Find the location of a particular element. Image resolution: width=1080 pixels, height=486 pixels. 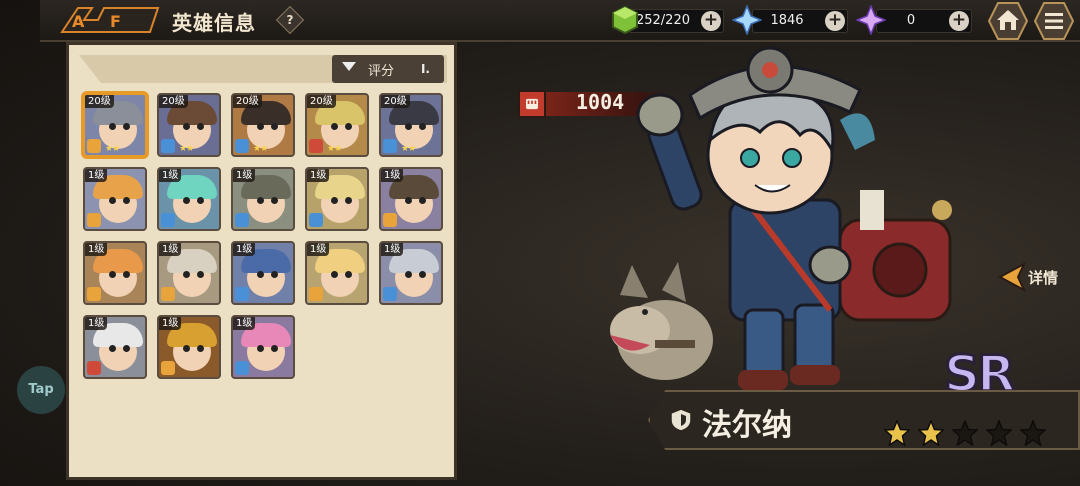

fist-icon is located at coordinates (532, 104).